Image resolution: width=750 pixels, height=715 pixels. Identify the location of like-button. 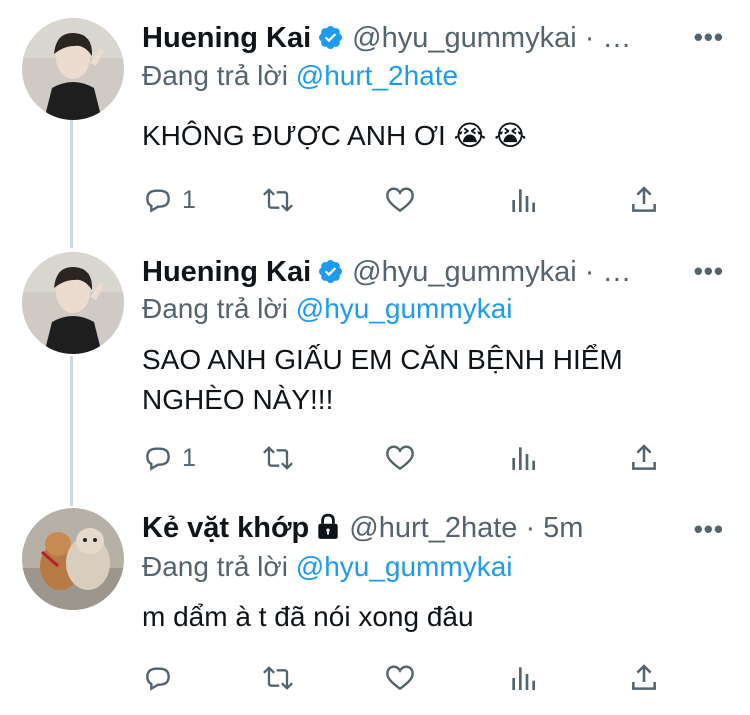
(400, 678).